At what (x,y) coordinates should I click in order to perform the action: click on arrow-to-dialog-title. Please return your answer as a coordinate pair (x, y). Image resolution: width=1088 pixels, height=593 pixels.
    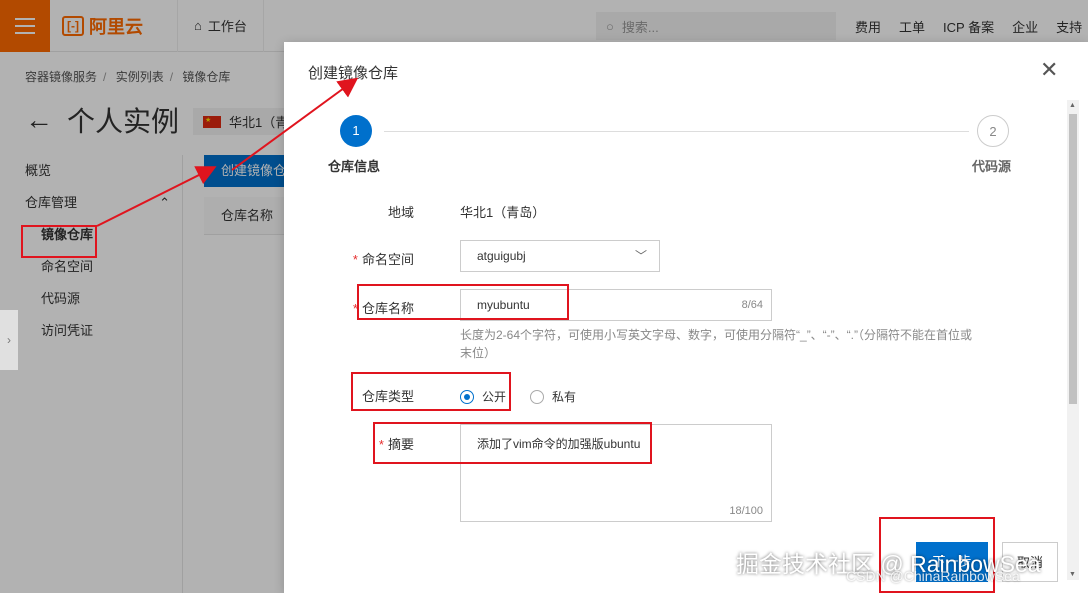
    Looking at the image, I should click on (295, 124).